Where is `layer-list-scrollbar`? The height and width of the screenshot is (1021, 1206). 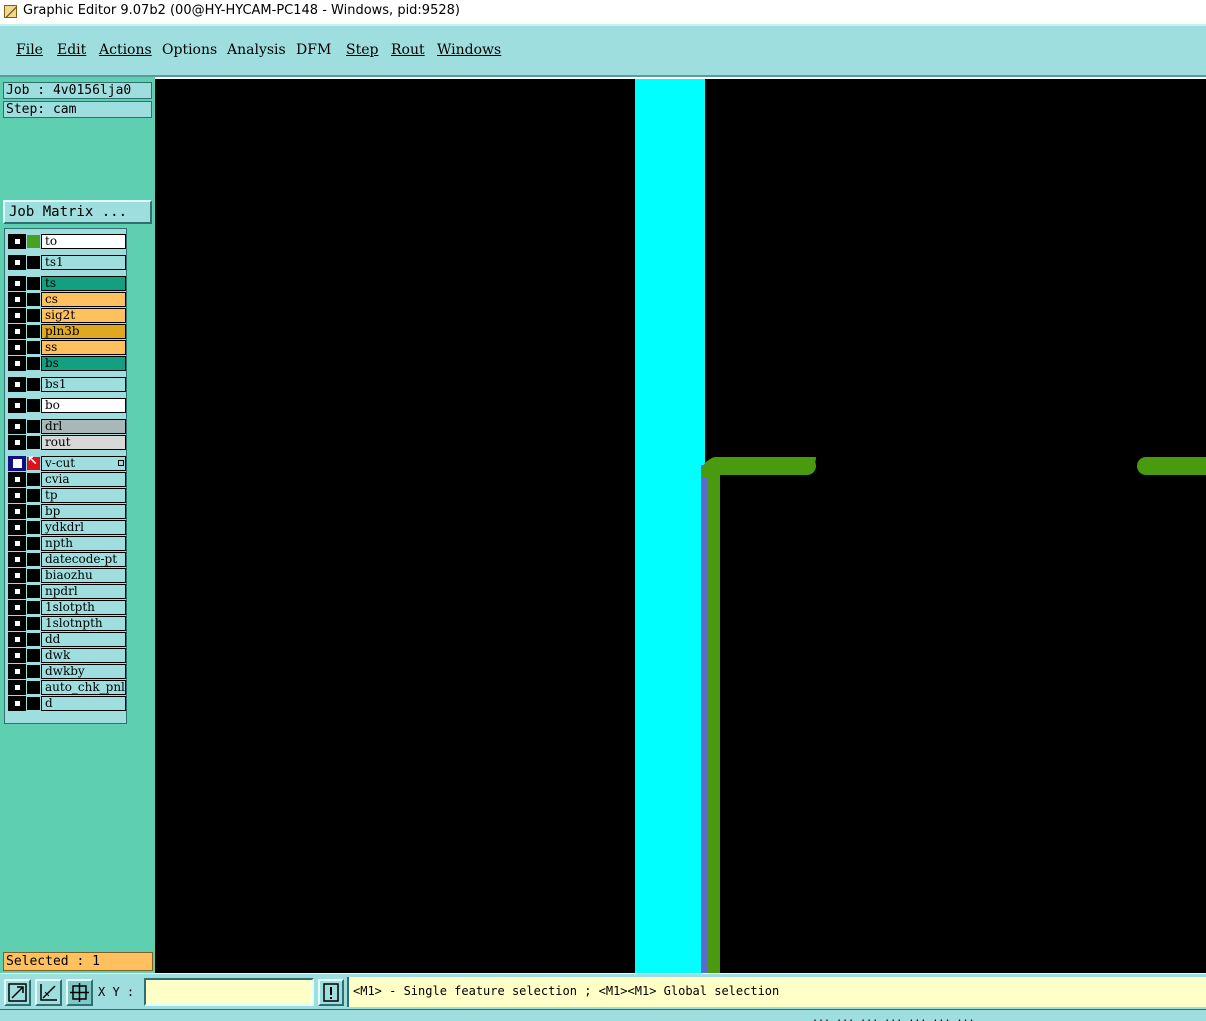
layer-list-scrollbar is located at coordinates (140, 476).